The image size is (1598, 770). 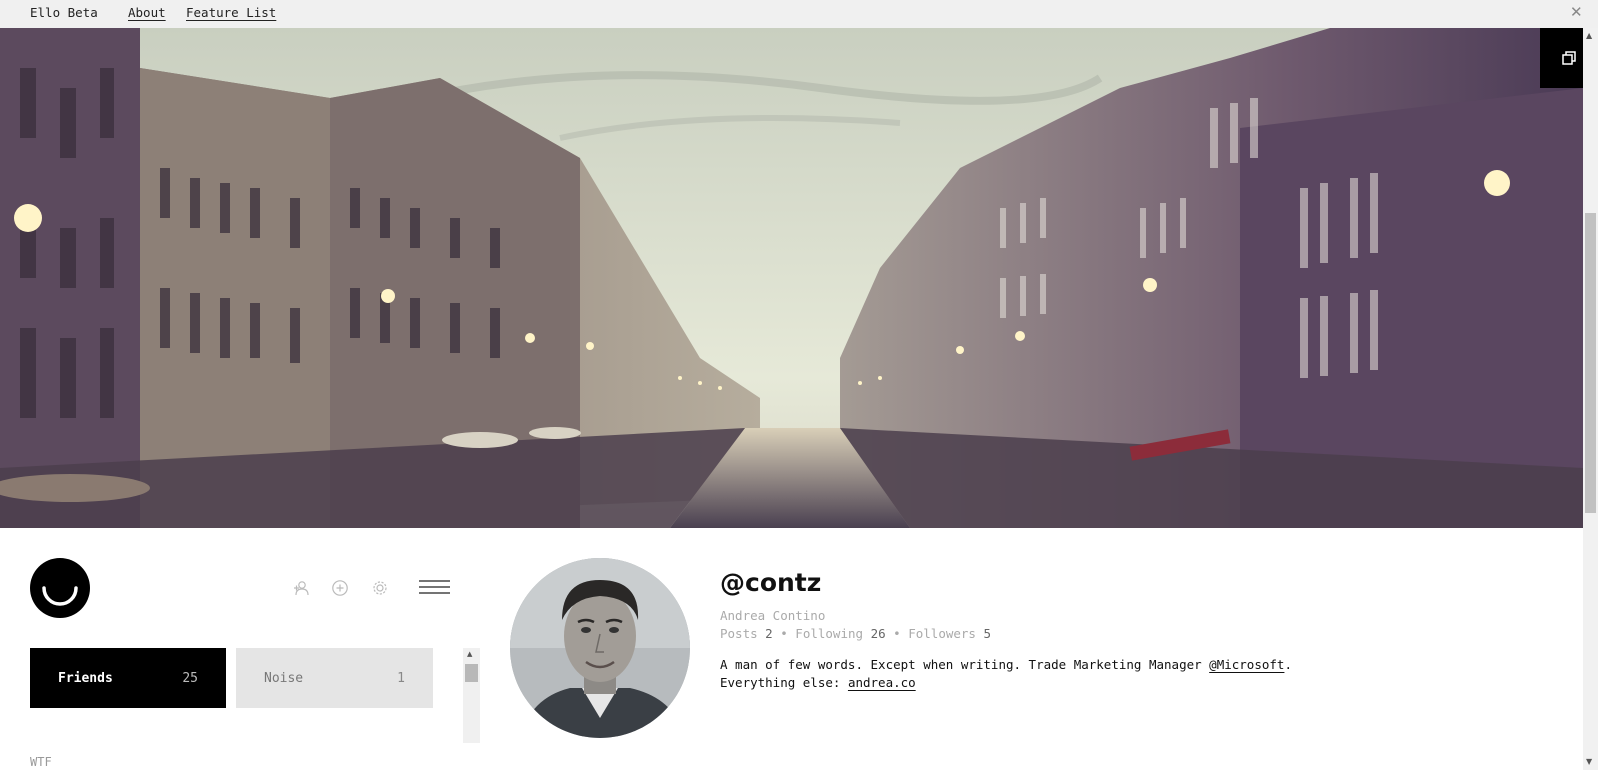 What do you see at coordinates (147, 12) in the screenshot?
I see `nav-about-link: About` at bounding box center [147, 12].